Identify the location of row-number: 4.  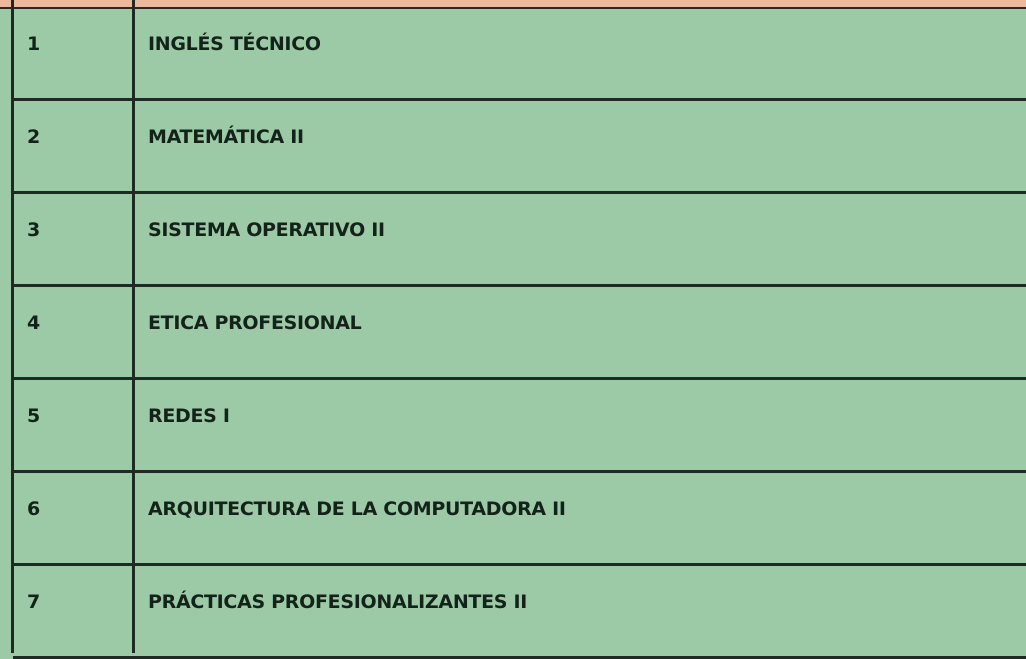
(34, 323).